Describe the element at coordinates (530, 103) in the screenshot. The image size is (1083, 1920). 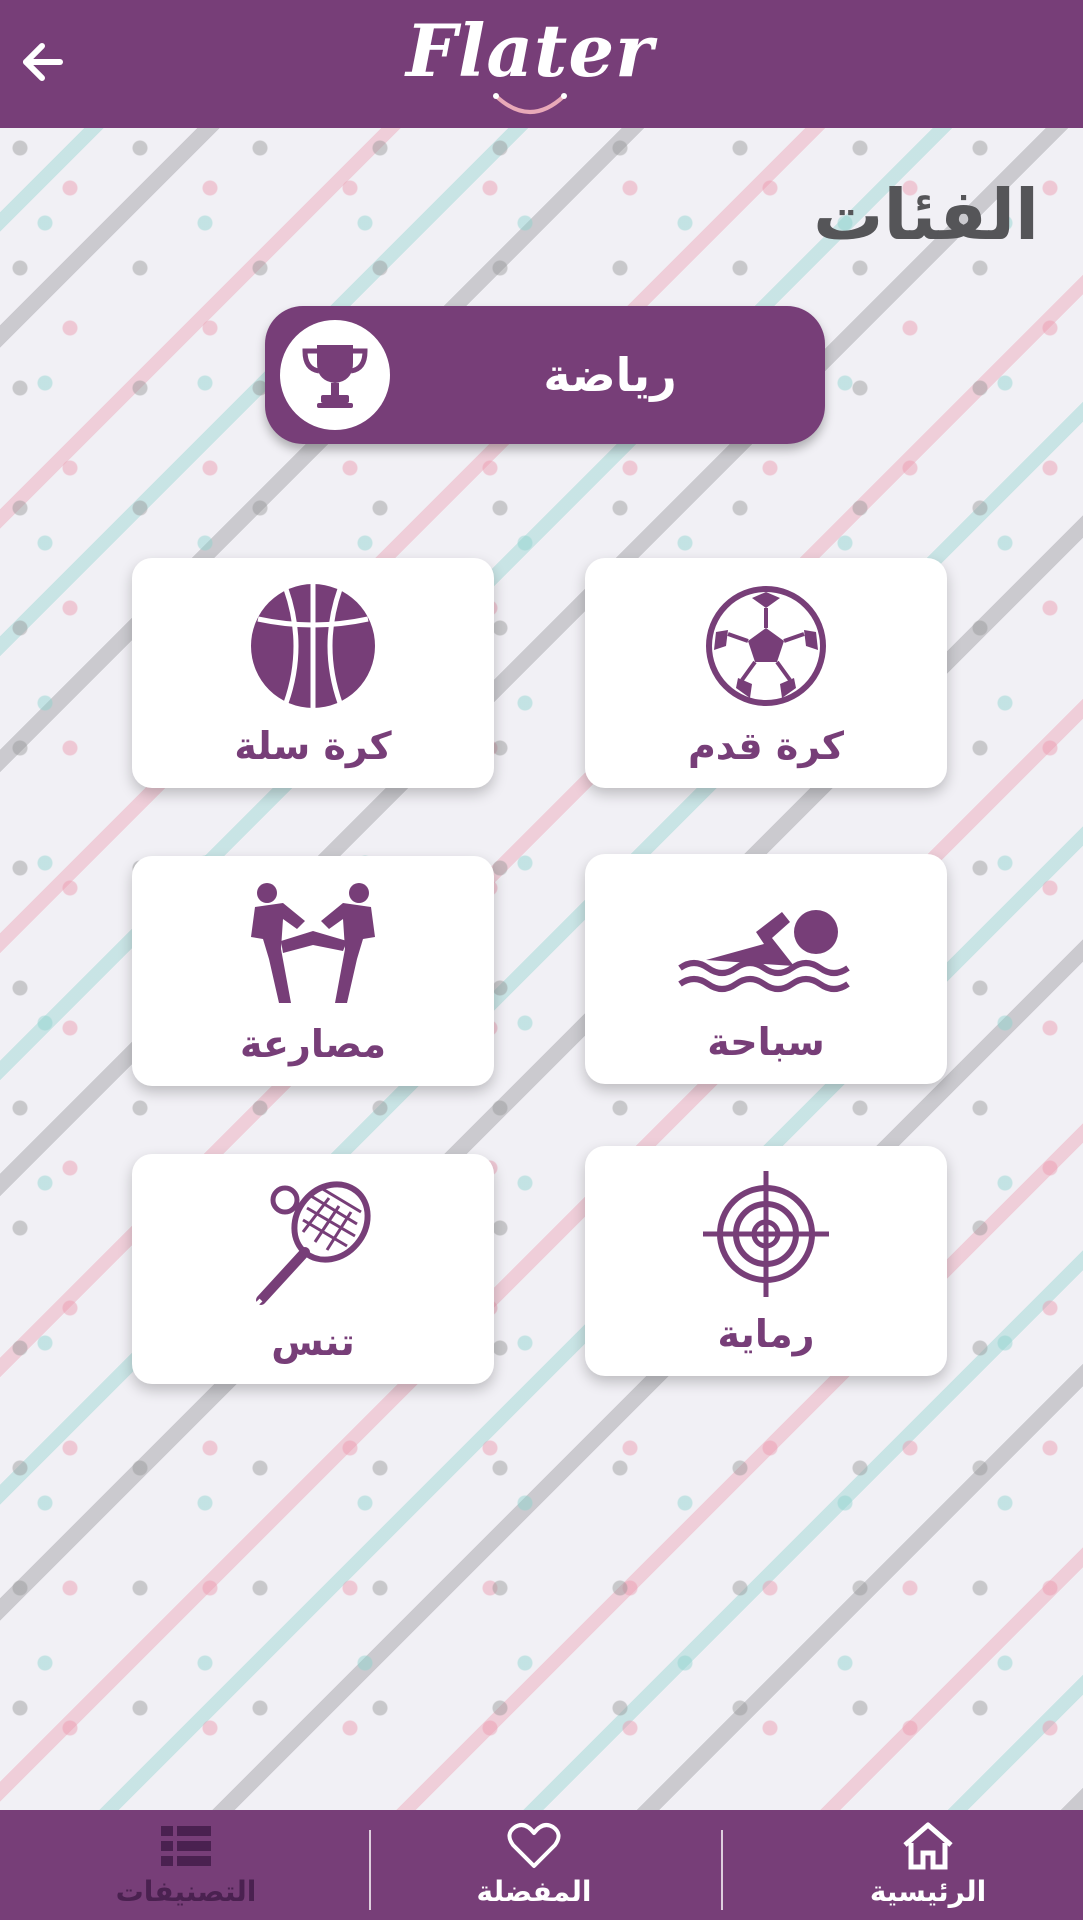
I see `smile-icon` at that location.